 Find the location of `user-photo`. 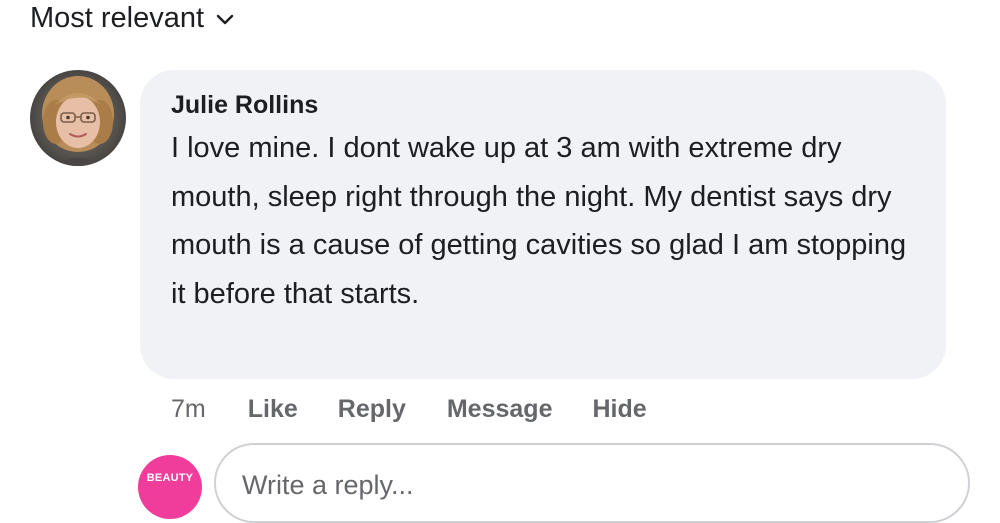

user-photo is located at coordinates (78, 118).